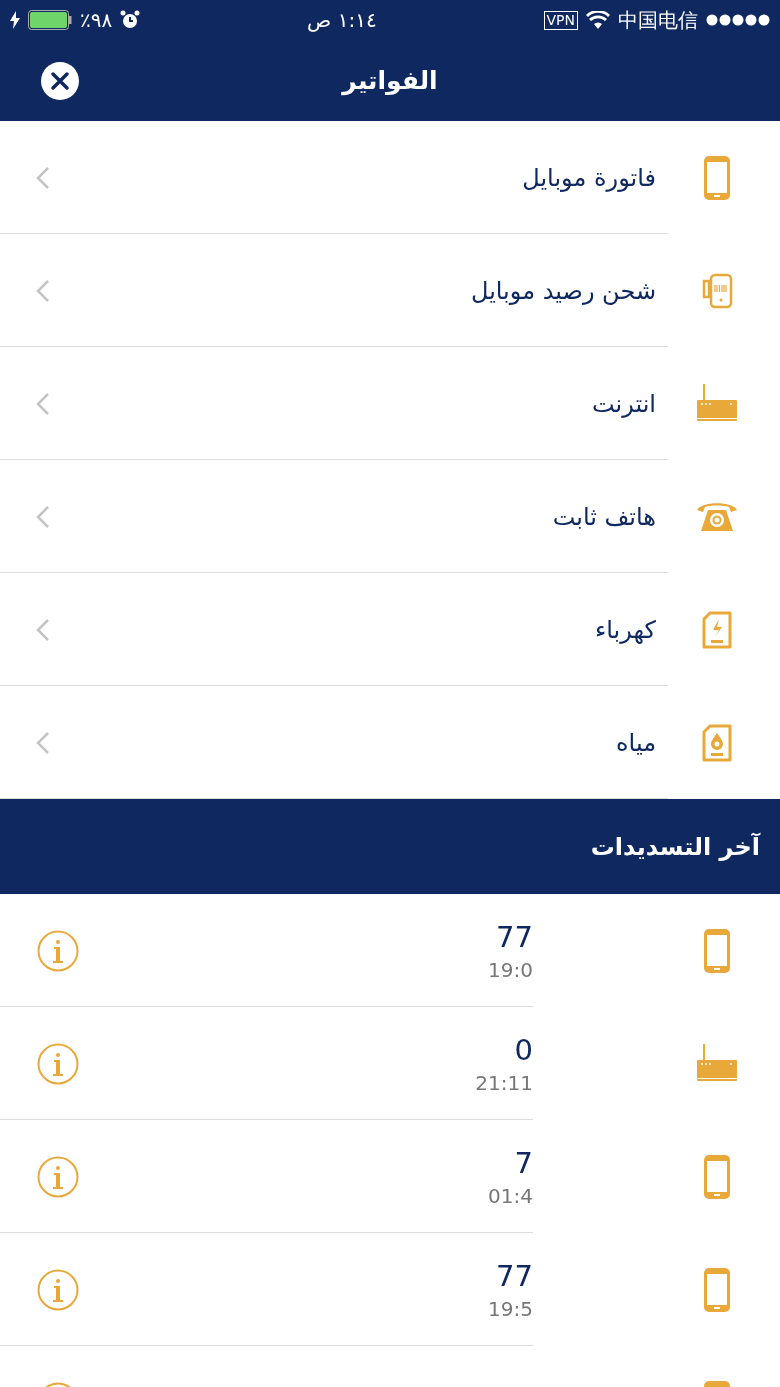 The width and height of the screenshot is (780, 1387). What do you see at coordinates (390, 80) in the screenshot?
I see `screen-title: الفواتير` at bounding box center [390, 80].